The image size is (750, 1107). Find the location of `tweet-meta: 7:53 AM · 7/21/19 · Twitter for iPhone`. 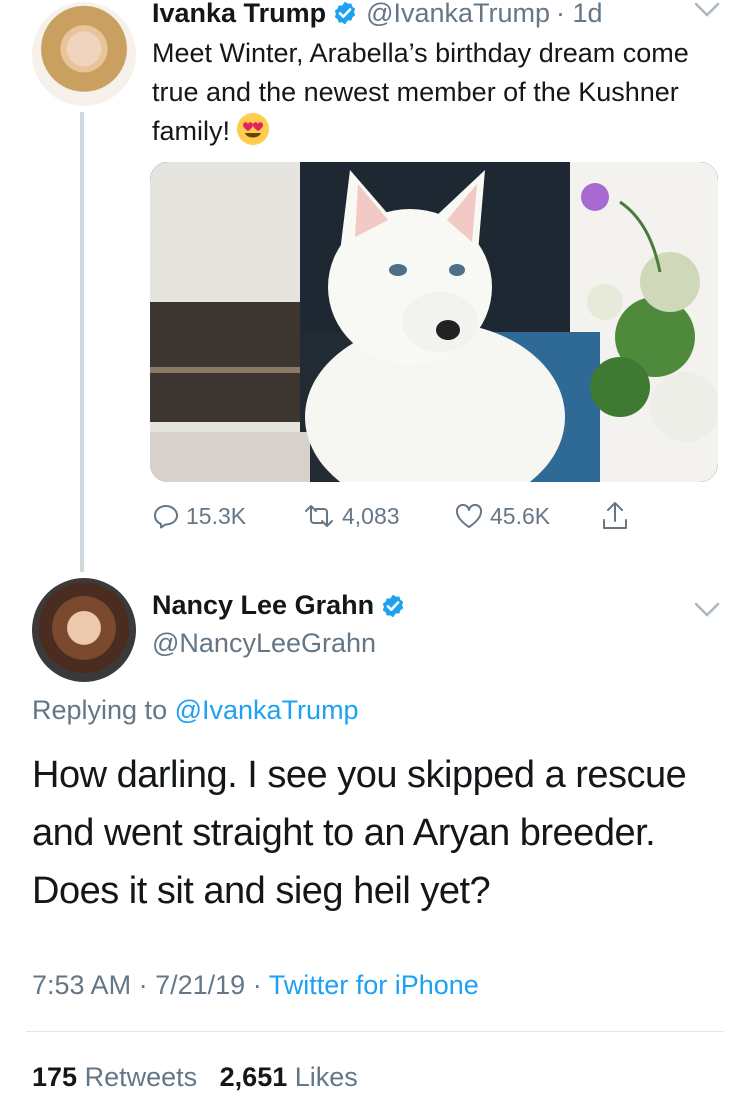

tweet-meta: 7:53 AM · 7/21/19 · Twitter for iPhone is located at coordinates (255, 985).